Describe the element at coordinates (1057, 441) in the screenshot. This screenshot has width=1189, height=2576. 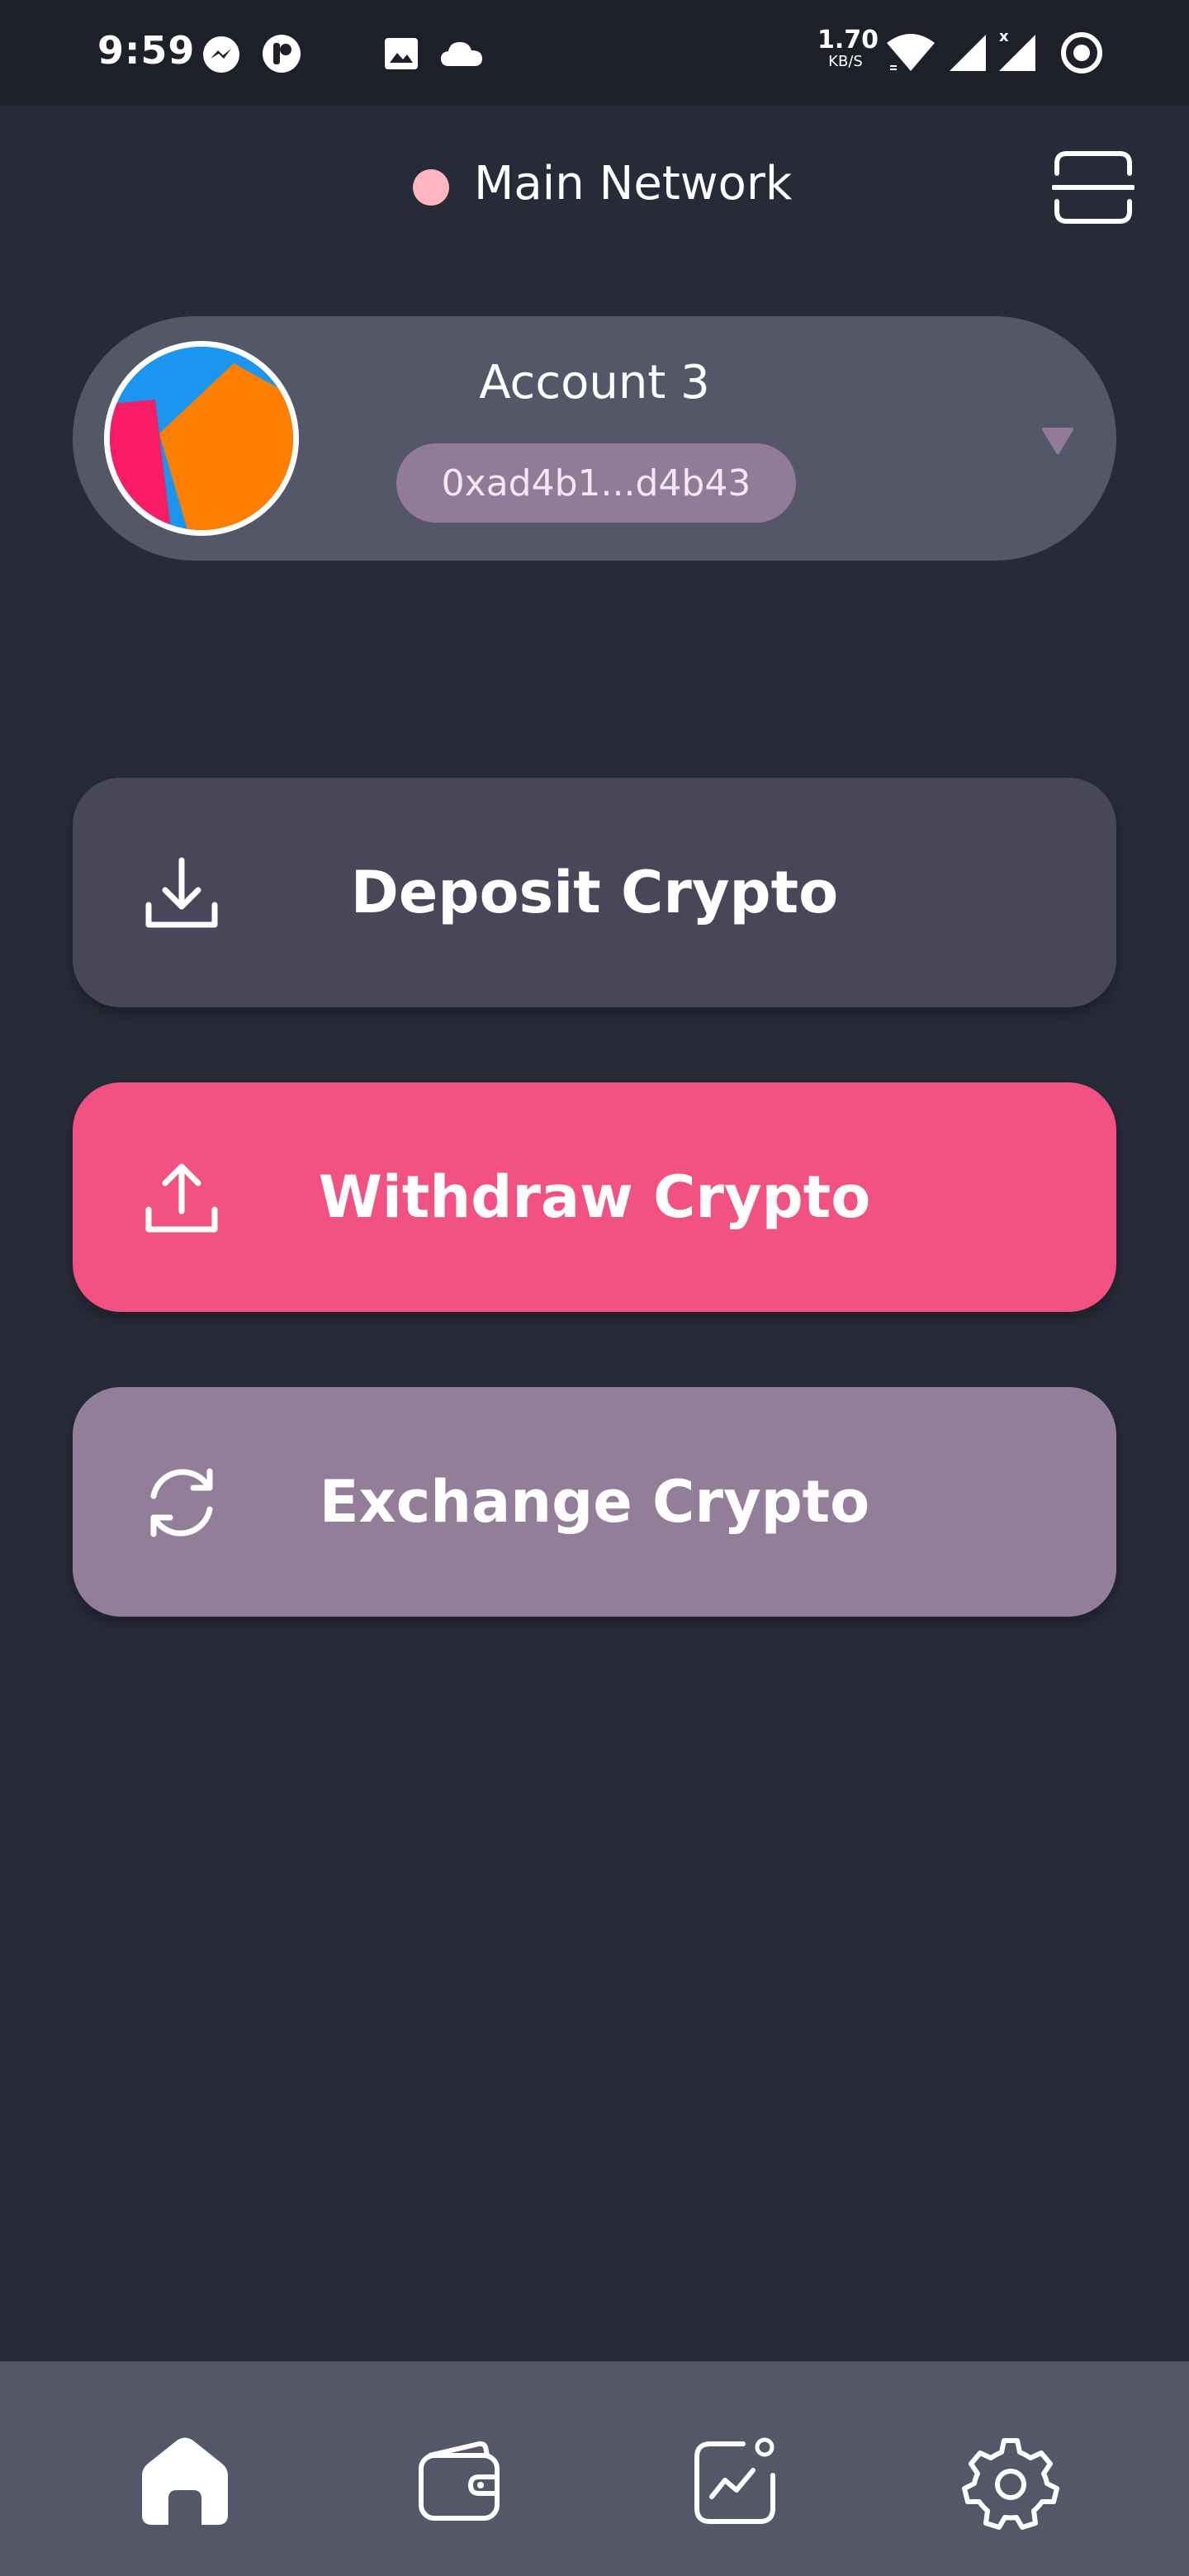
I see `caret-down-icon` at that location.